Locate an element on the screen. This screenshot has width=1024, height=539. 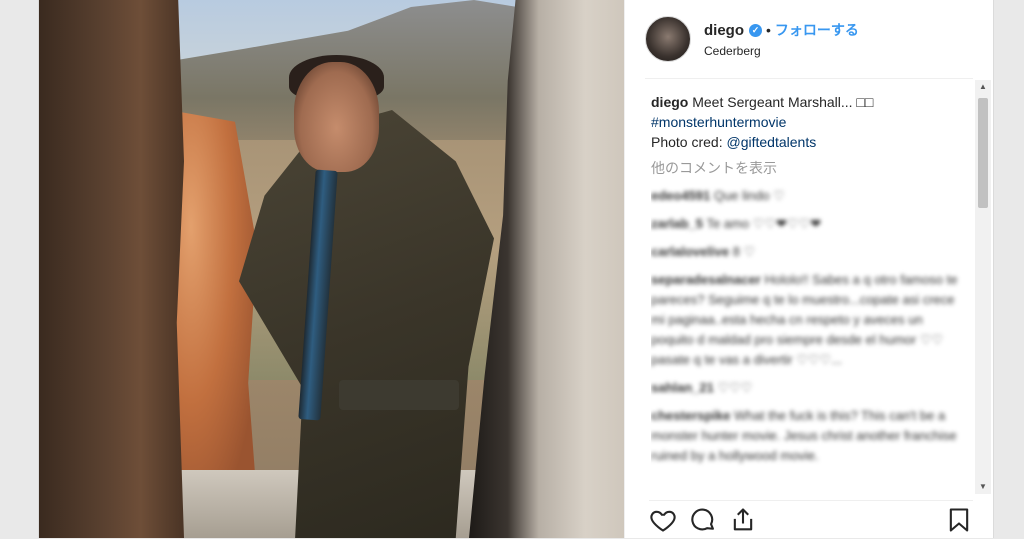
comment-username: chesterspike is located at coordinates (691, 415).